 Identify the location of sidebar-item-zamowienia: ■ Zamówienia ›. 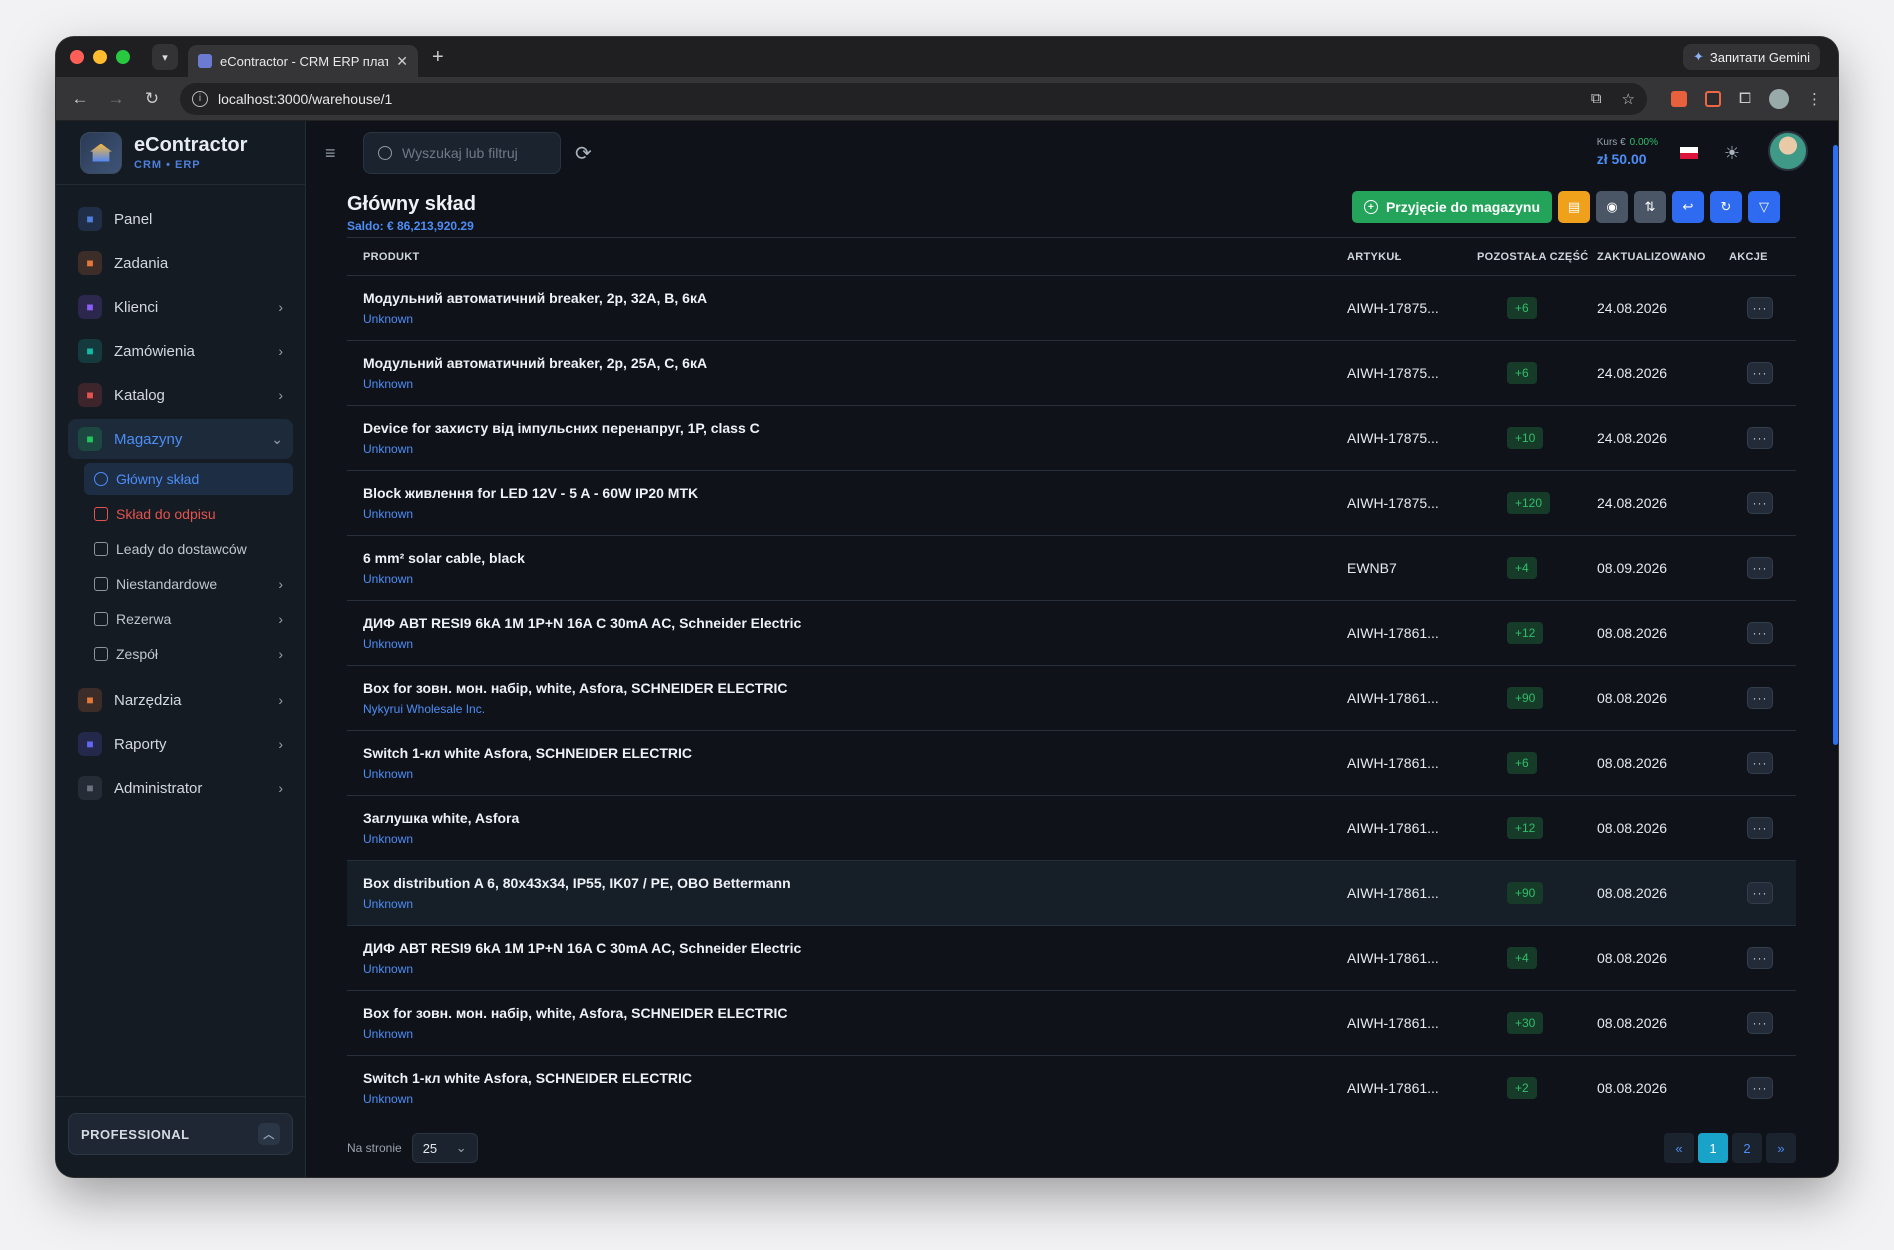
(180, 351).